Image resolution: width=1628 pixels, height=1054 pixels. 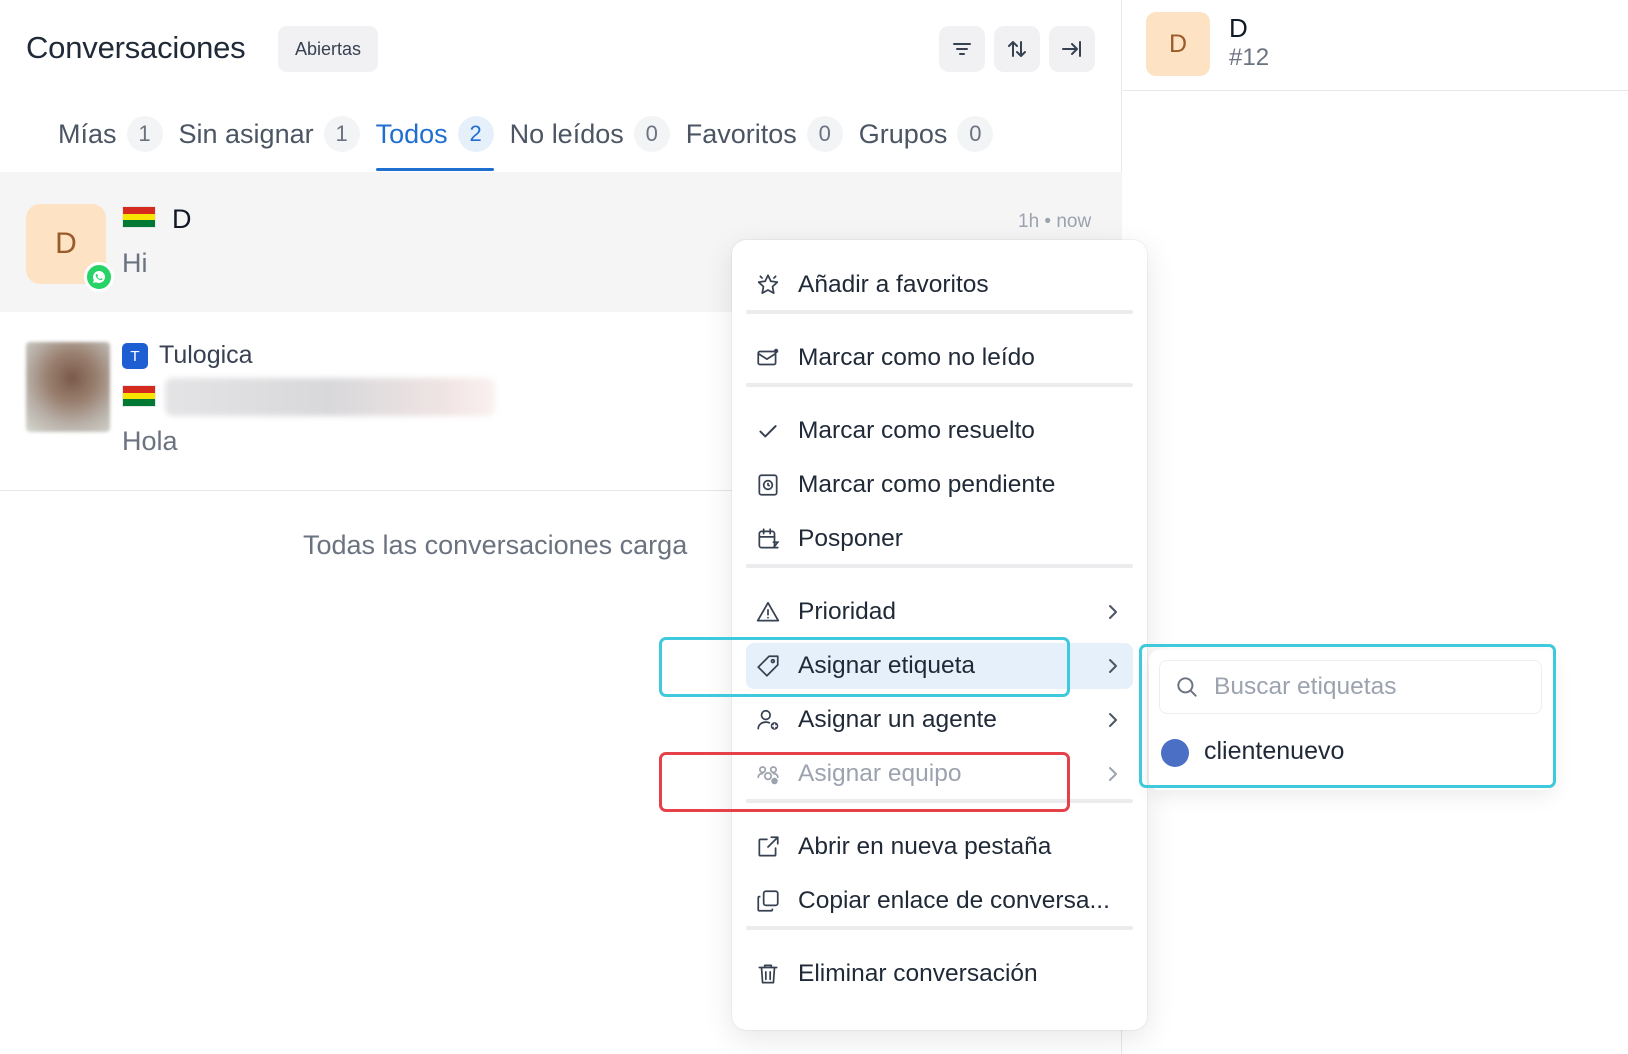 I want to click on collapse-panel-icon, so click(x=1071, y=49).